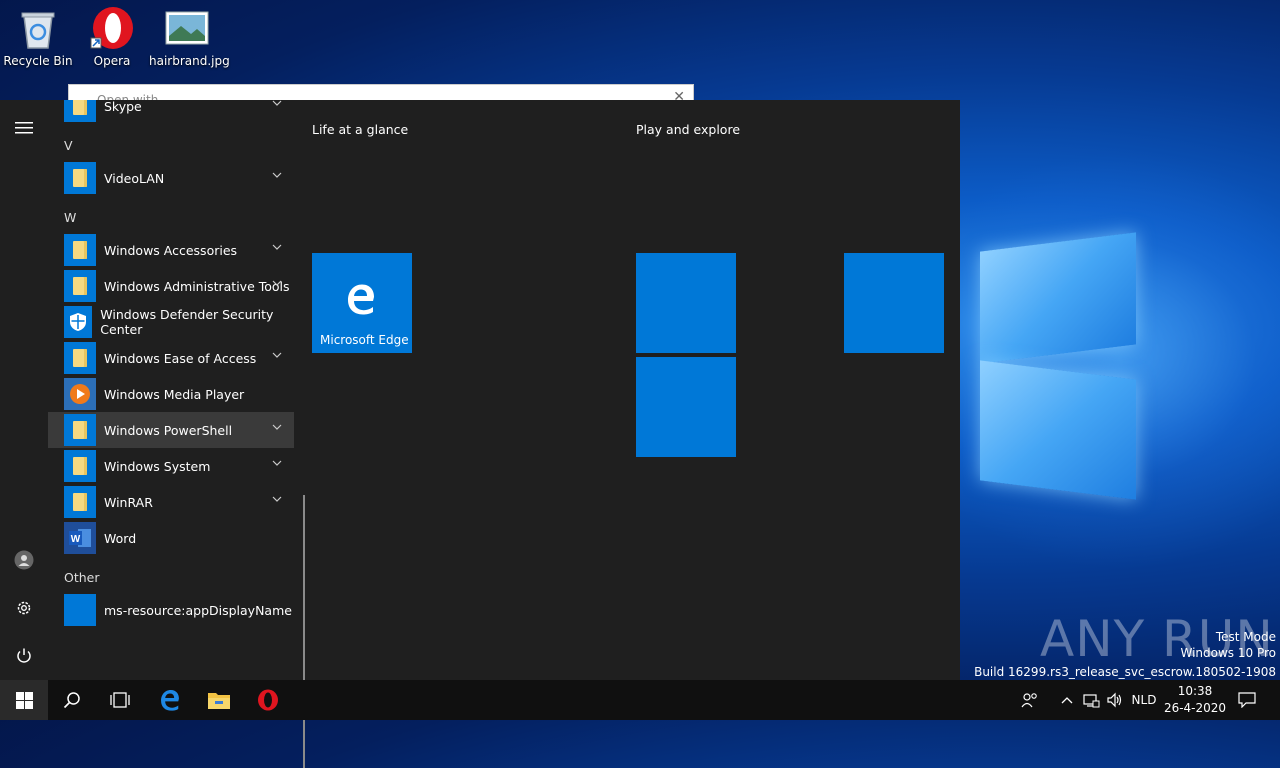 The image size is (1280, 768). Describe the element at coordinates (1091, 700) in the screenshot. I see `network-icon` at that location.